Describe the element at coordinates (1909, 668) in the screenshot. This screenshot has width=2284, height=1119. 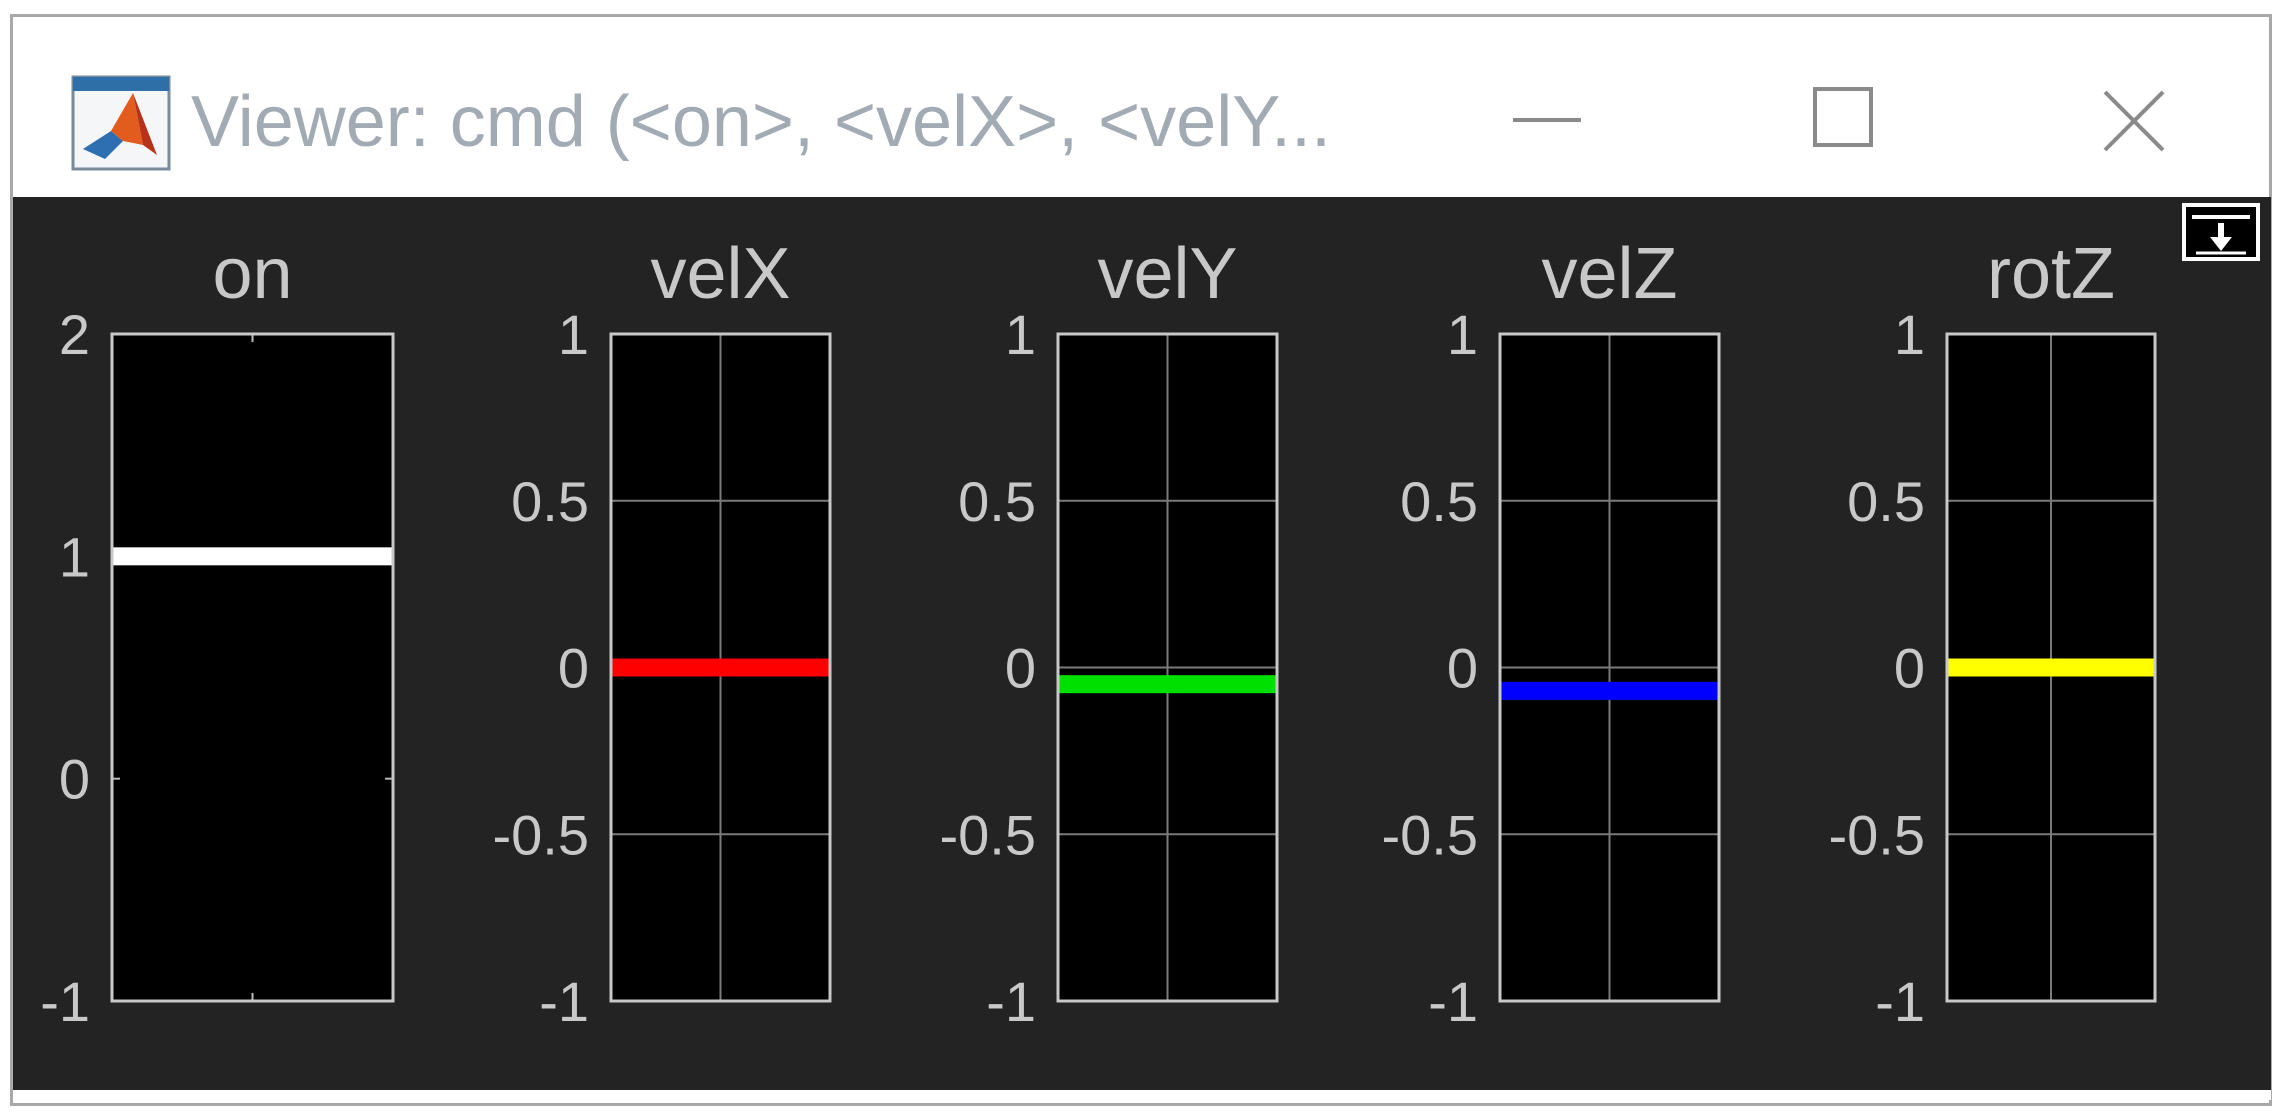
I see `tick-label-rotz-2: 0` at that location.